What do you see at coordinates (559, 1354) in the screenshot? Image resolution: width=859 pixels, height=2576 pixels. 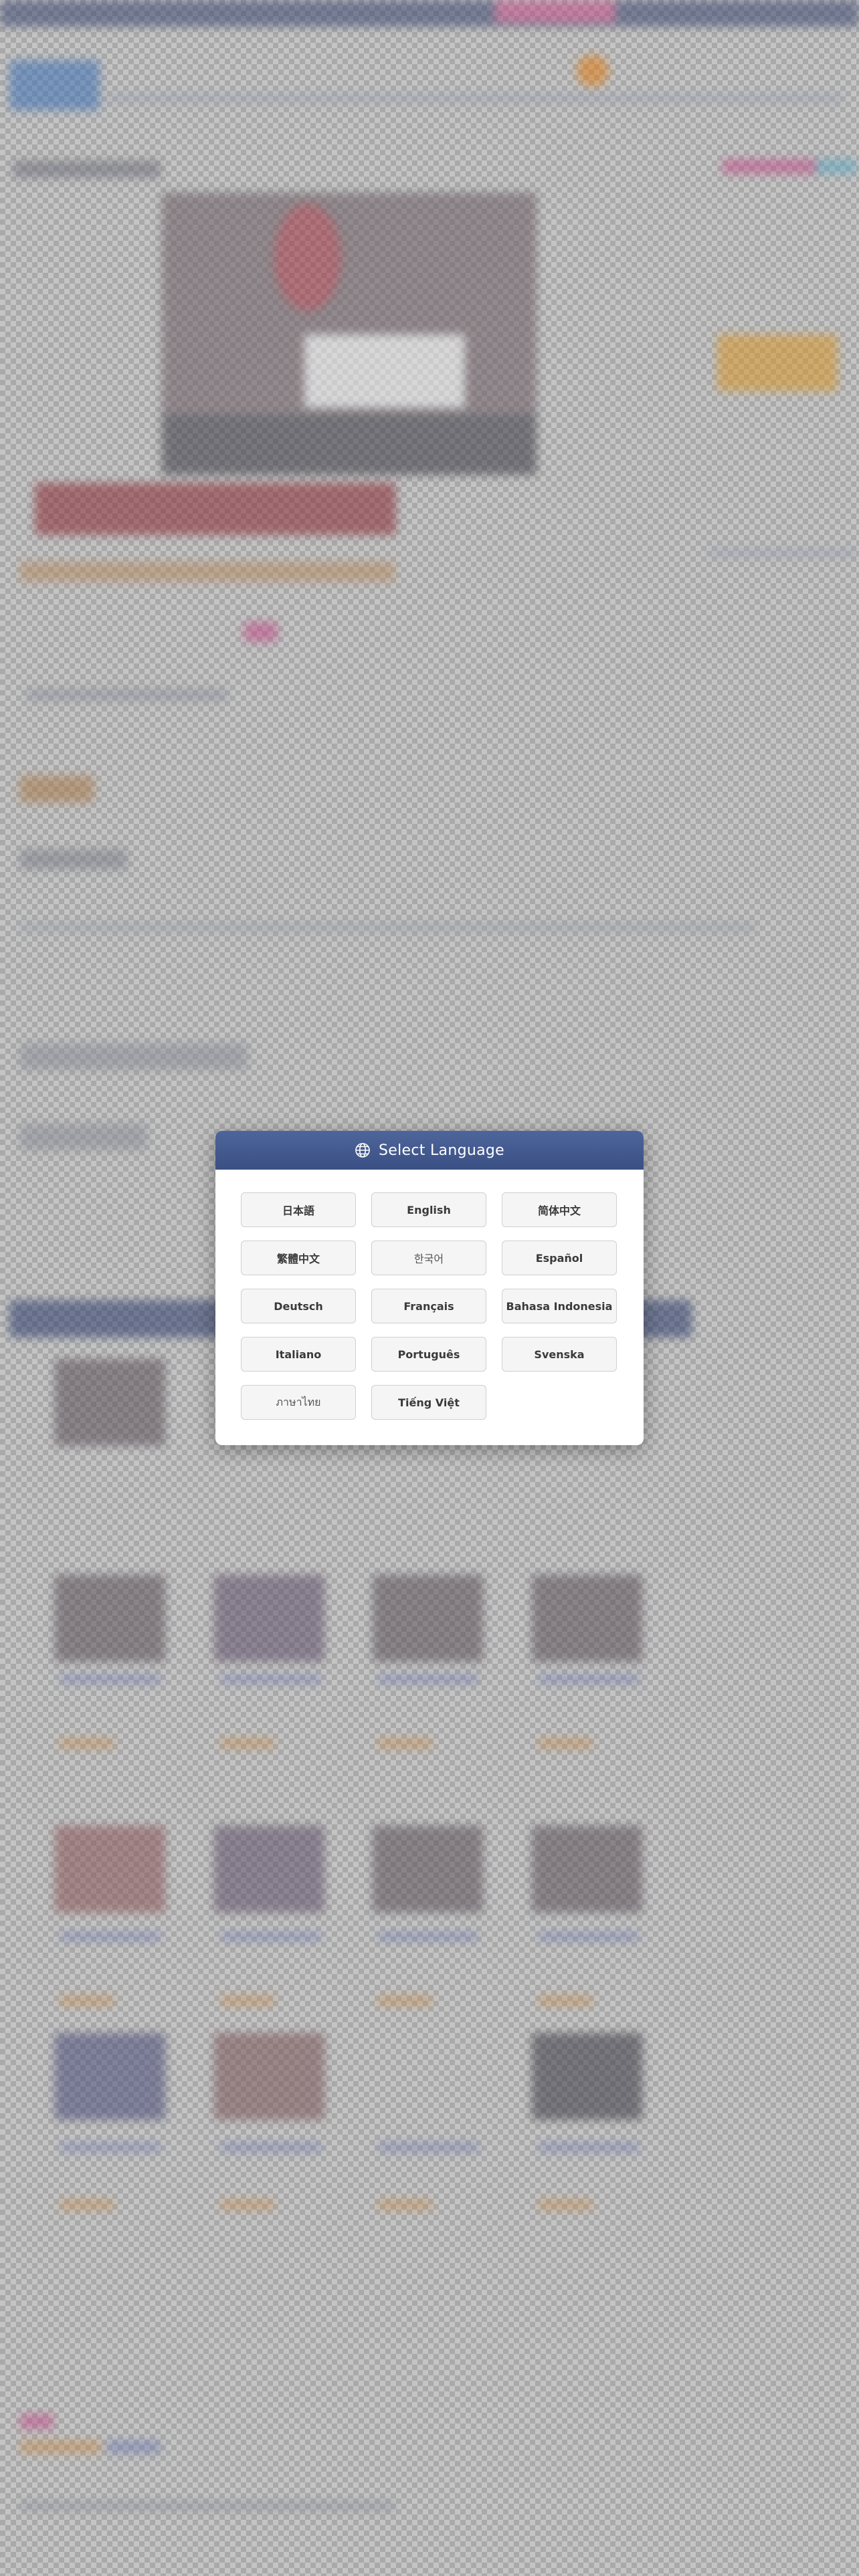 I see `language-button-swedish: Svenska` at bounding box center [559, 1354].